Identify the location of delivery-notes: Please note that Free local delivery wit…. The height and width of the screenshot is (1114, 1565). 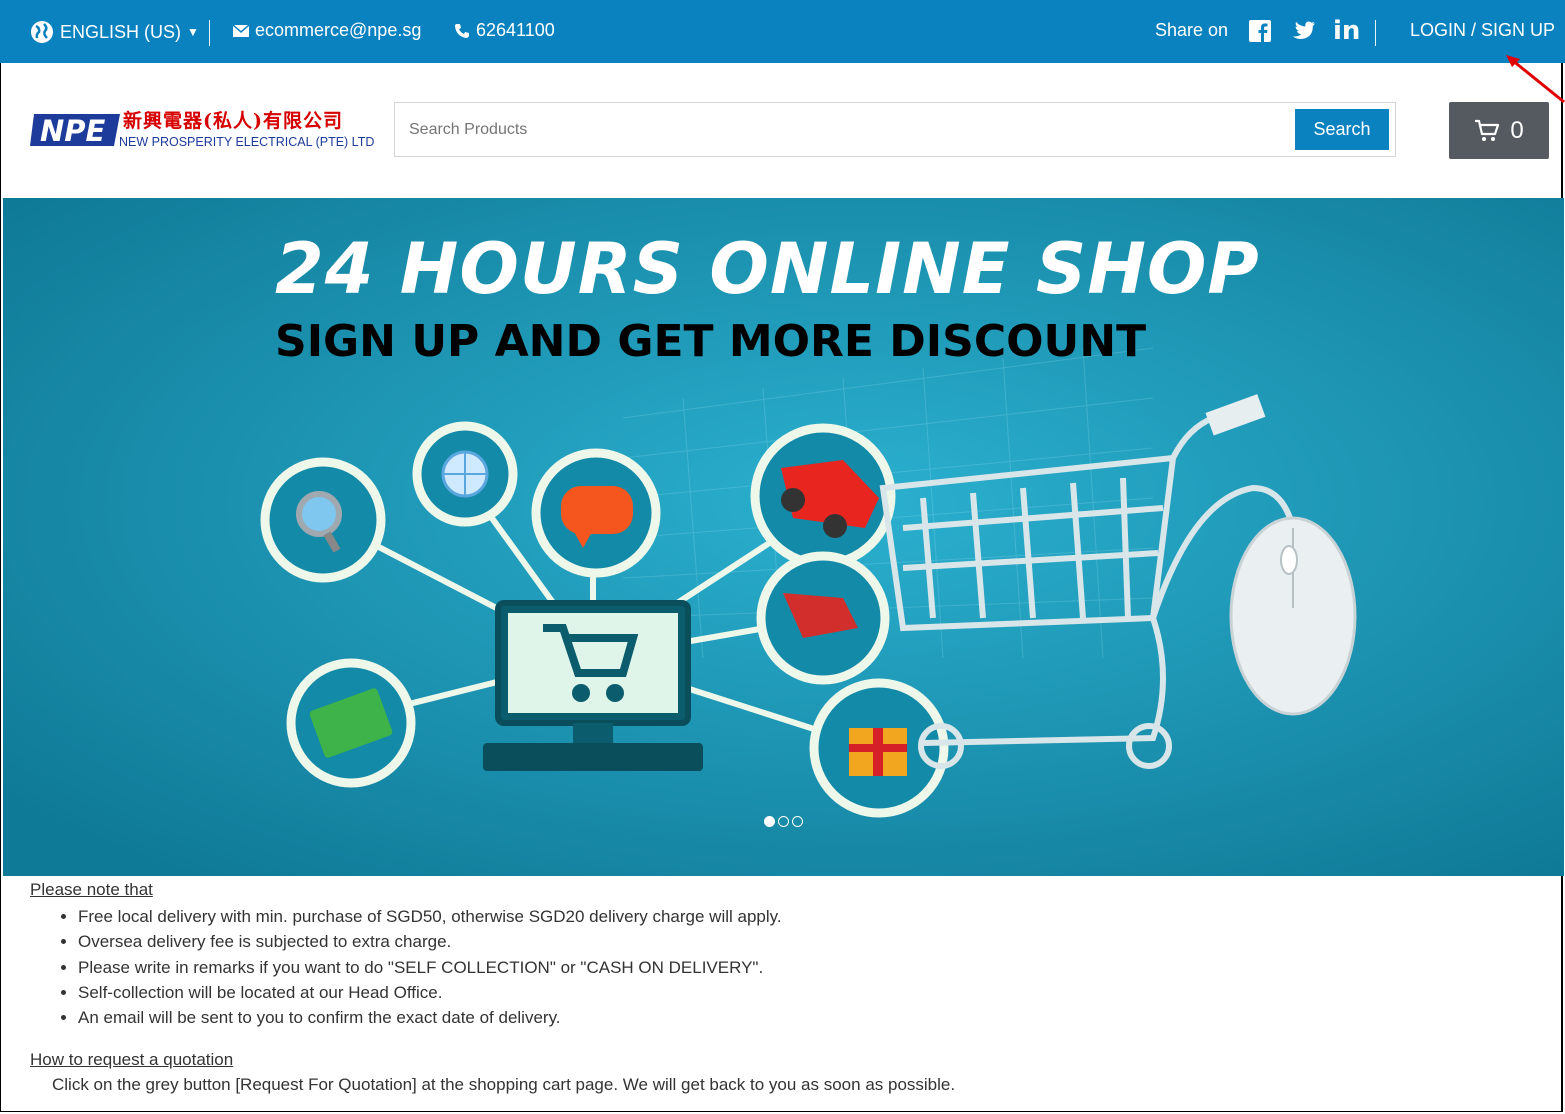
(406, 955).